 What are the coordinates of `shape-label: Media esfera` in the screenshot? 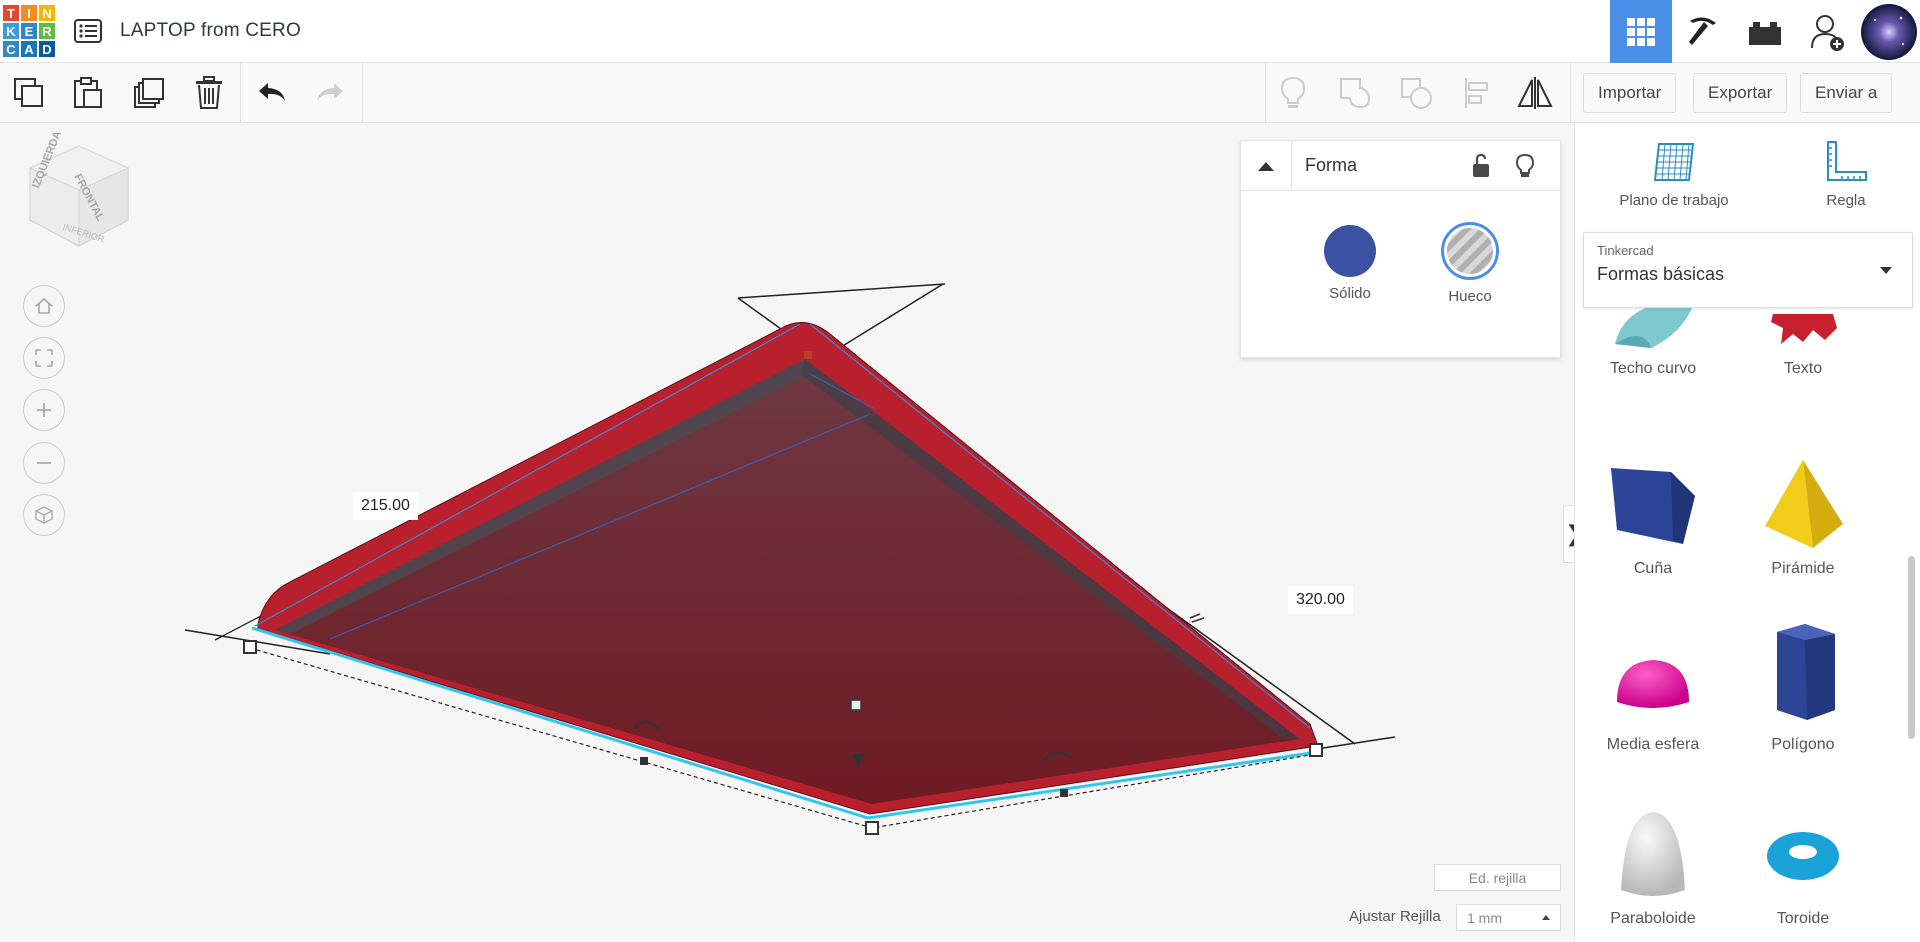 It's located at (1653, 744).